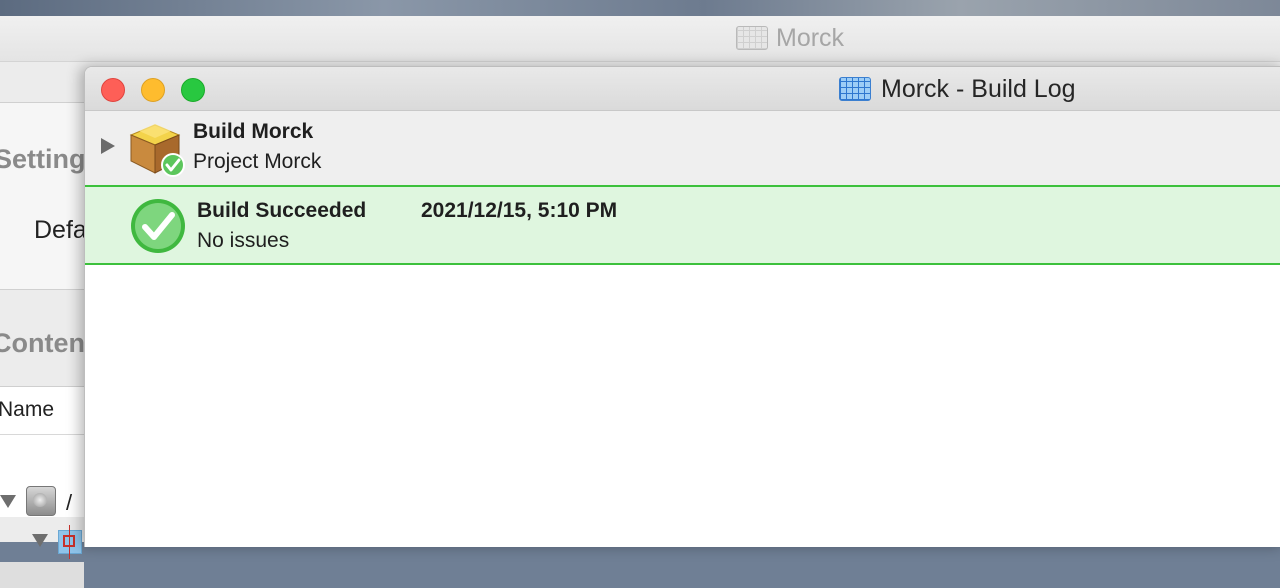 This screenshot has width=1280, height=588. What do you see at coordinates (640, 8) in the screenshot?
I see `desktop-background` at bounding box center [640, 8].